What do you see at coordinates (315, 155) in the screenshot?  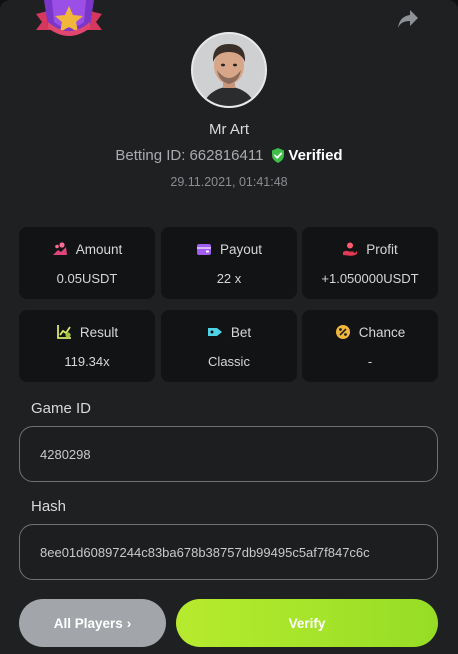 I see `verified-label: Verified` at bounding box center [315, 155].